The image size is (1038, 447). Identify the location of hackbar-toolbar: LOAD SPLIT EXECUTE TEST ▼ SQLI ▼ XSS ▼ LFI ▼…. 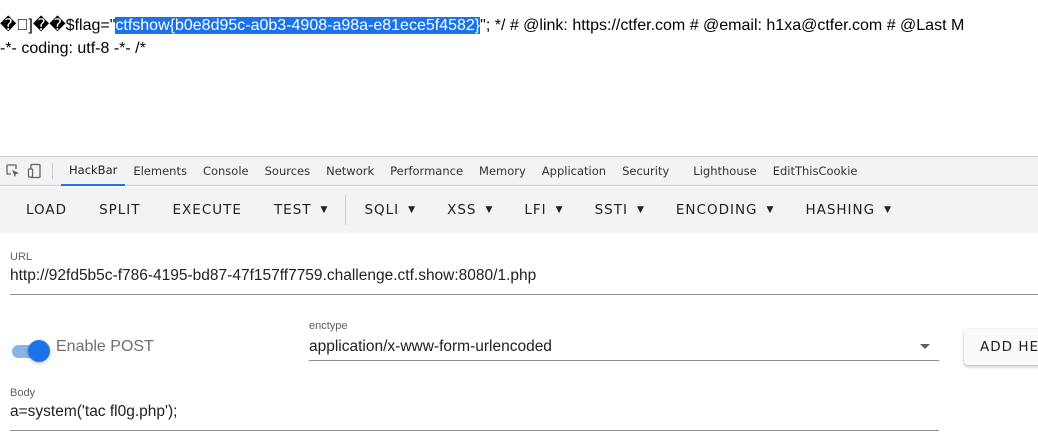
(519, 210).